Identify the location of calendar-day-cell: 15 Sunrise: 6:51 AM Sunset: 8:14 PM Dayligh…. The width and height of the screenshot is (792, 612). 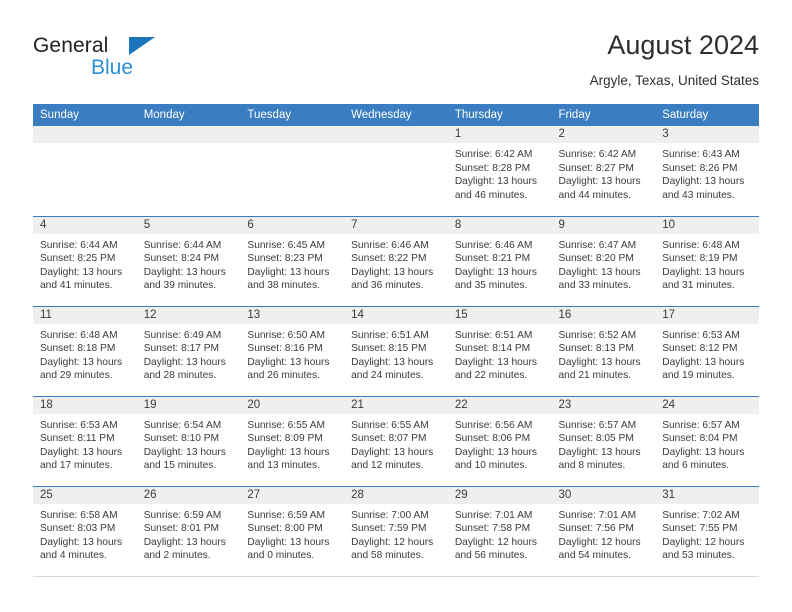
(499, 350).